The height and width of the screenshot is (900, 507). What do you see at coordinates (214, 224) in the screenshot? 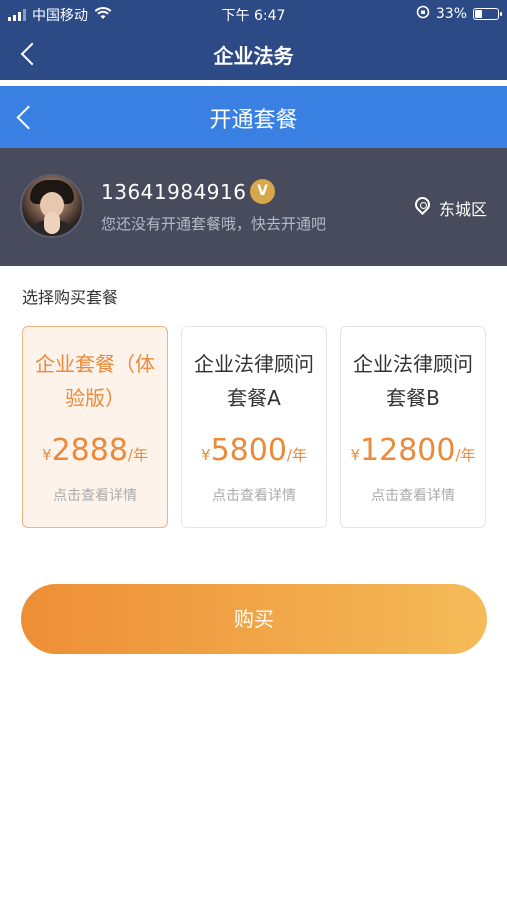
I see `no-plan-hint: 您还没有开通套餐哦，快去开通吧` at bounding box center [214, 224].